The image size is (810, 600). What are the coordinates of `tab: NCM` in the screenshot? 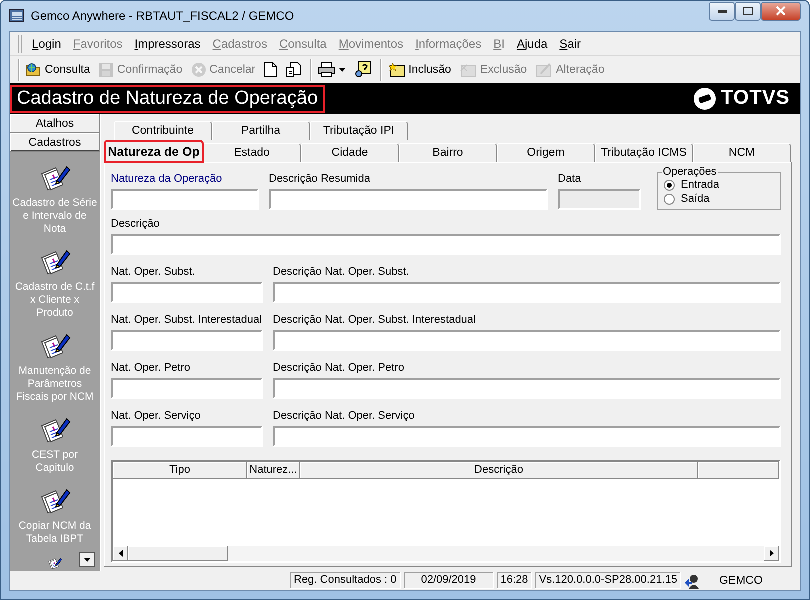 It's located at (742, 152).